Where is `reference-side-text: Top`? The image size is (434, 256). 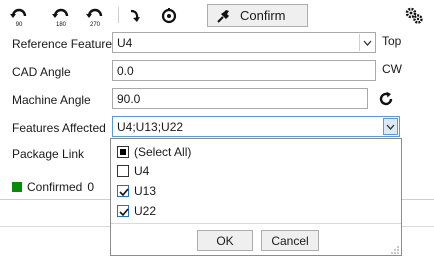
reference-side-text: Top is located at coordinates (392, 41).